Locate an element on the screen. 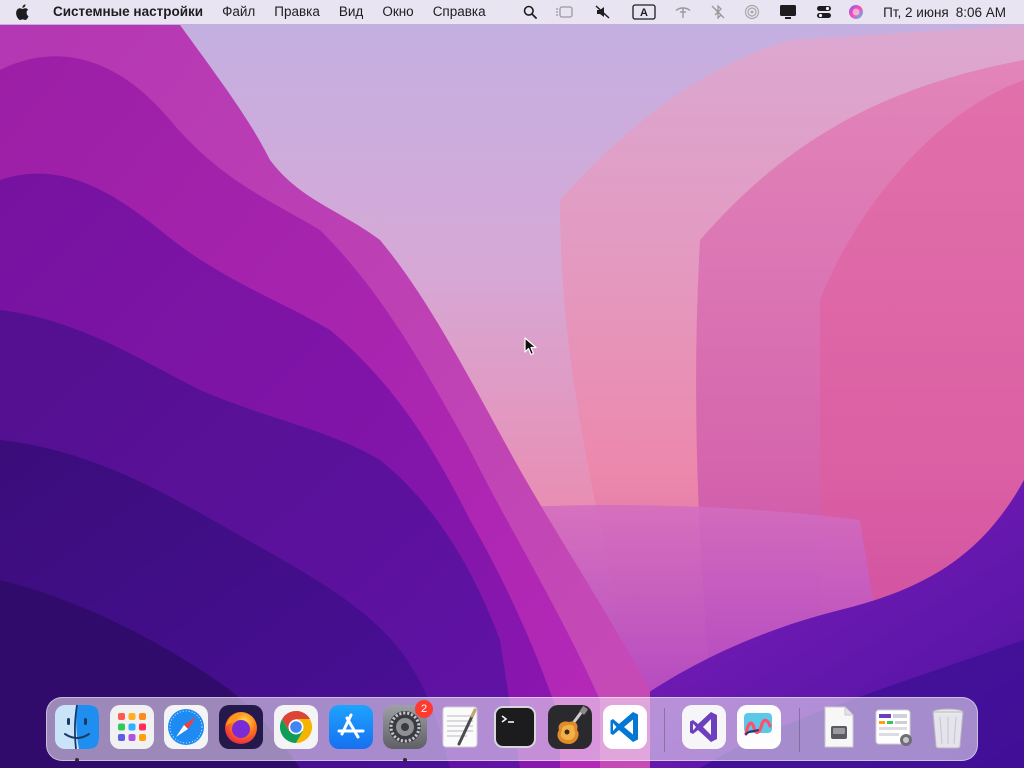  app-menu: Системные настройки is located at coordinates (128, 12).